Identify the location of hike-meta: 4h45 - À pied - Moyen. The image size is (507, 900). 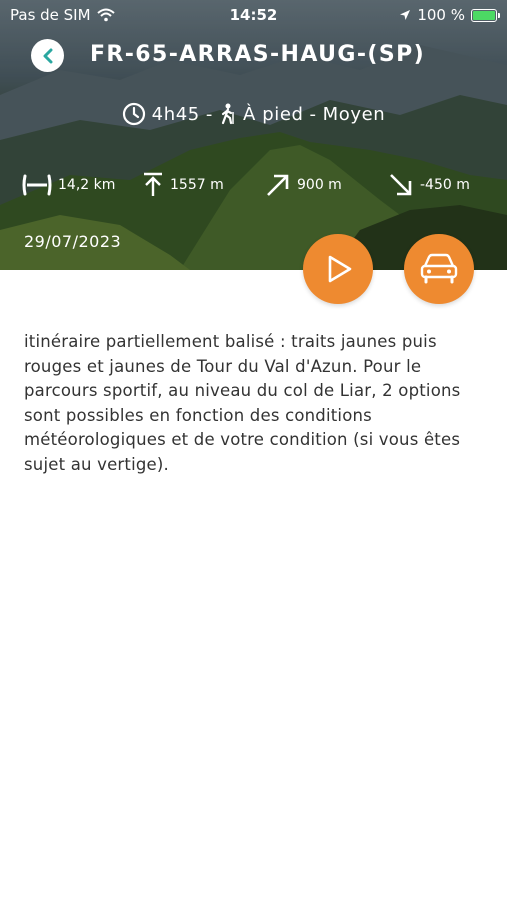
(253, 114).